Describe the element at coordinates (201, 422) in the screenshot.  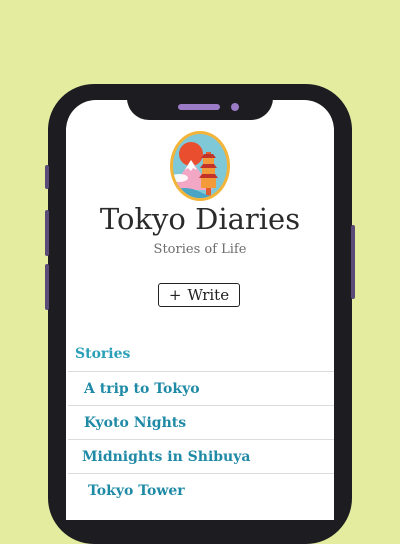
I see `story-item: Kyoto Nights` at that location.